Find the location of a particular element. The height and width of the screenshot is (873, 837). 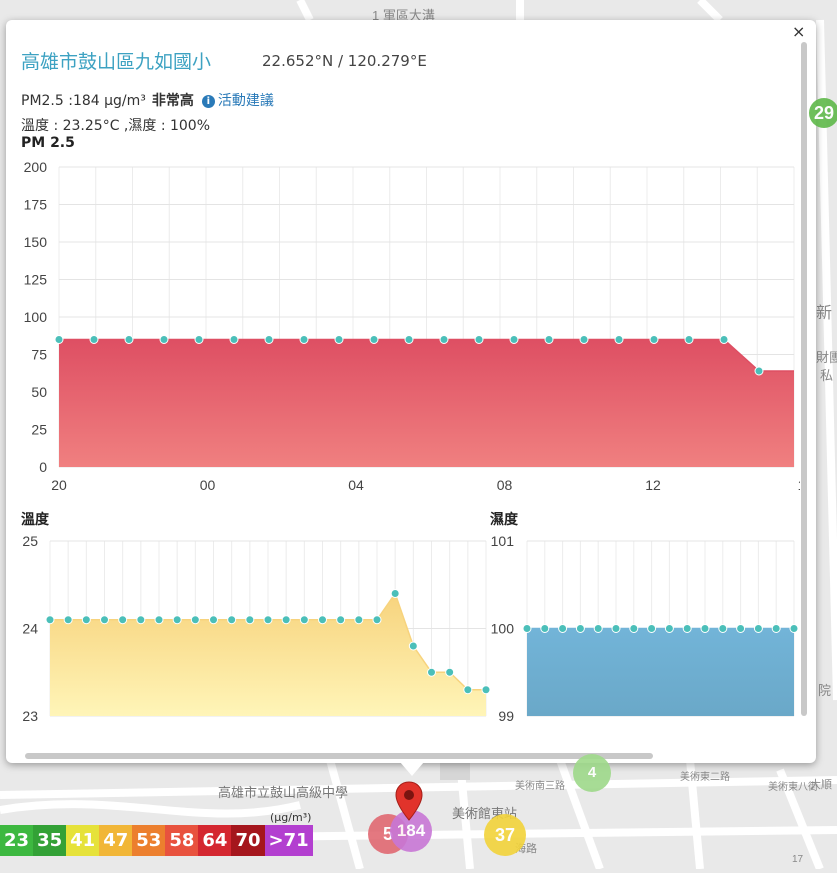

legend-cell: 47 is located at coordinates (116, 840).